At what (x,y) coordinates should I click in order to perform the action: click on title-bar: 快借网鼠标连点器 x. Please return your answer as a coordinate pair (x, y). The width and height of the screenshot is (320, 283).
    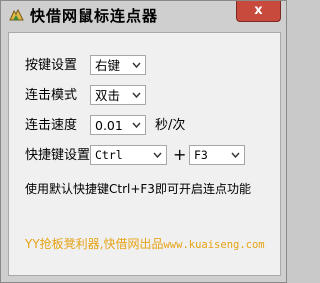
    Looking at the image, I should click on (143, 16).